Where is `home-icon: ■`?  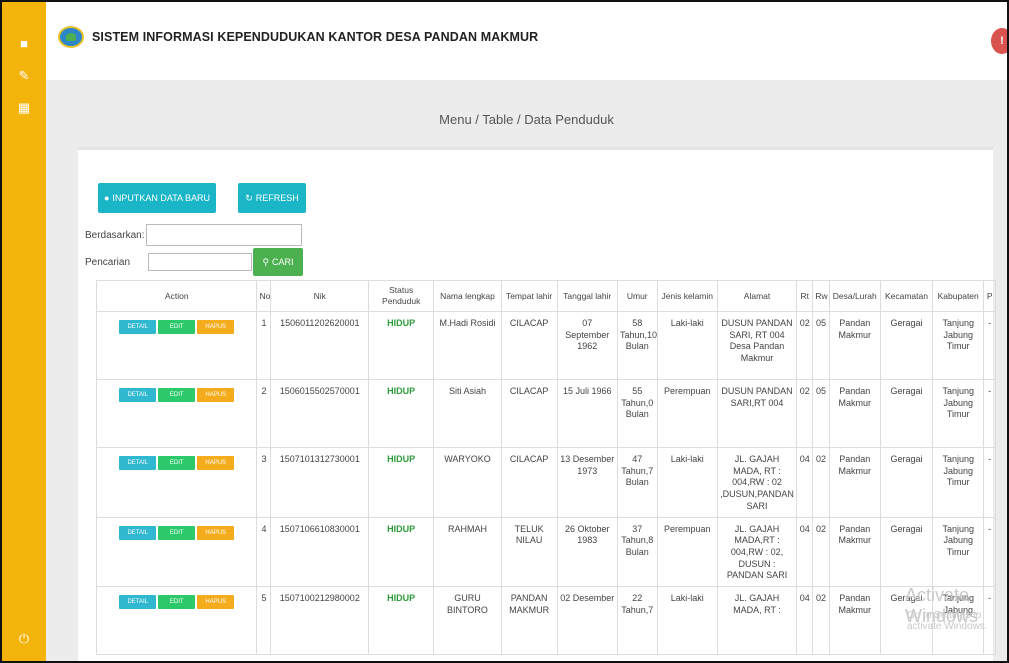 home-icon: ■ is located at coordinates (24, 43).